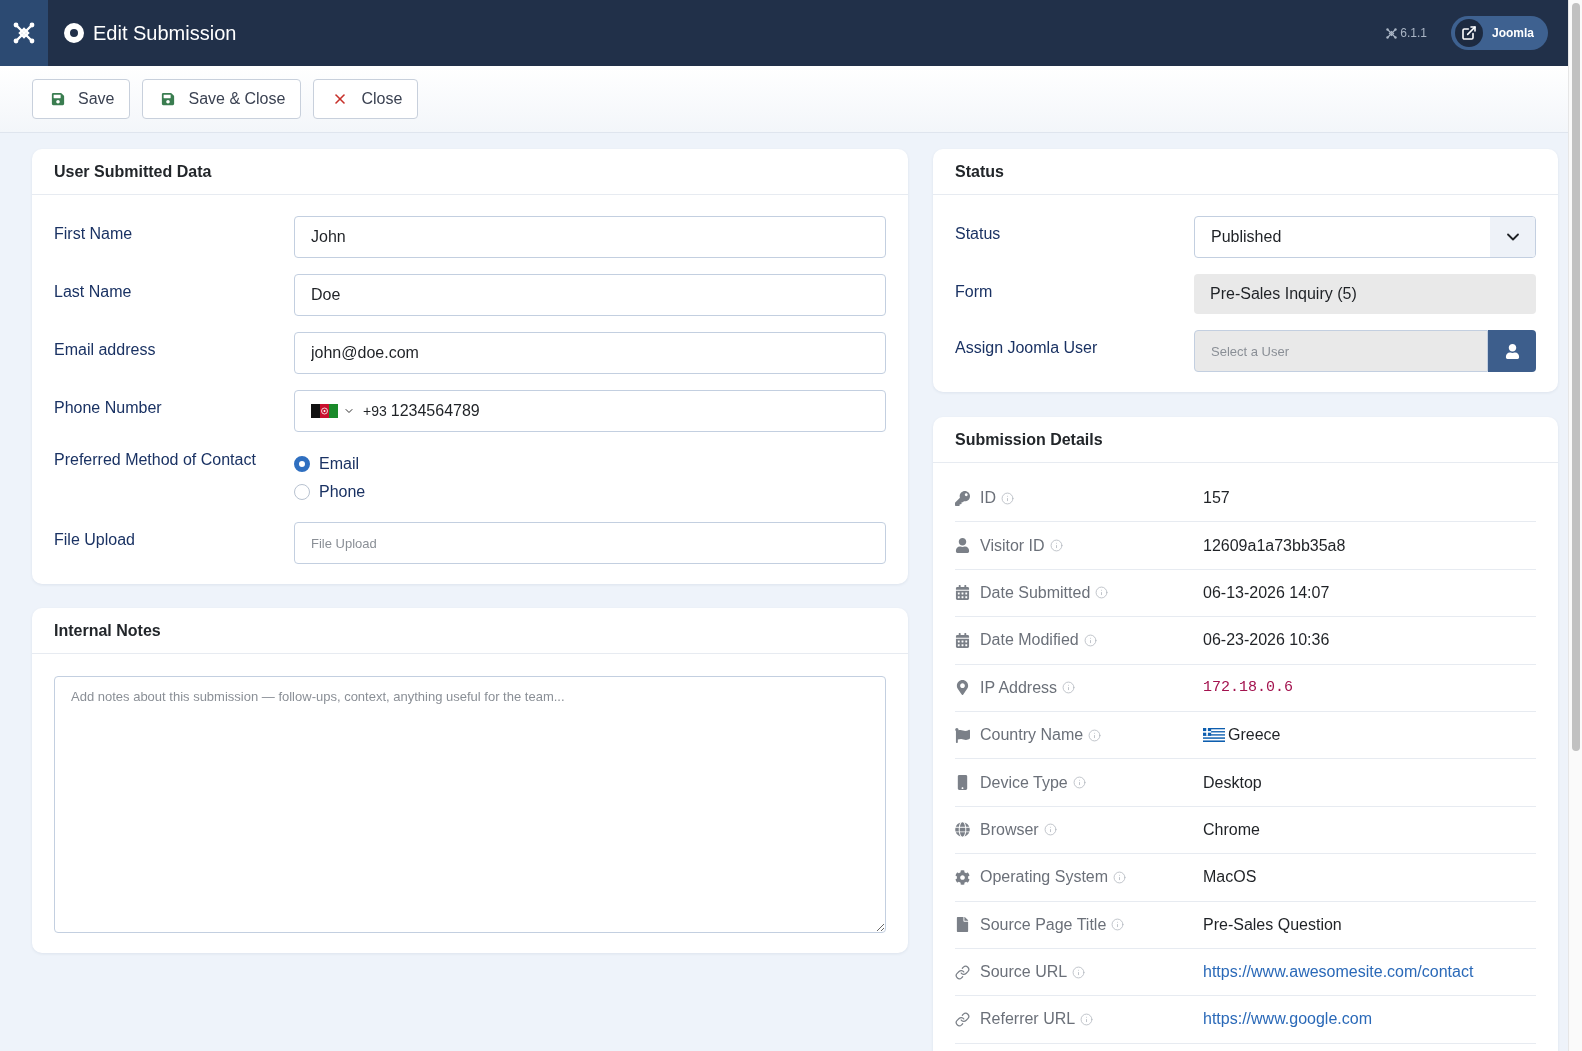 Image resolution: width=1582 pixels, height=1051 pixels. What do you see at coordinates (81, 99) in the screenshot?
I see `toolbar-button: Save` at bounding box center [81, 99].